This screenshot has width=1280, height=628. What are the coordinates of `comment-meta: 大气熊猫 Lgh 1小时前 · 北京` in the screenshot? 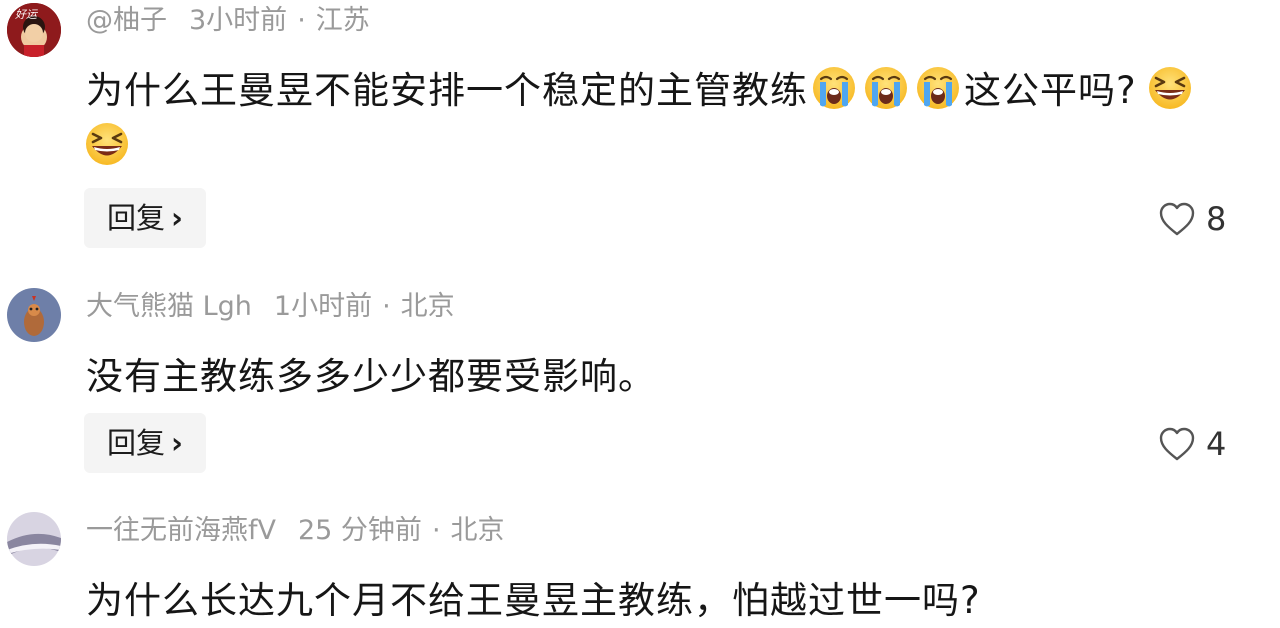 It's located at (270, 307).